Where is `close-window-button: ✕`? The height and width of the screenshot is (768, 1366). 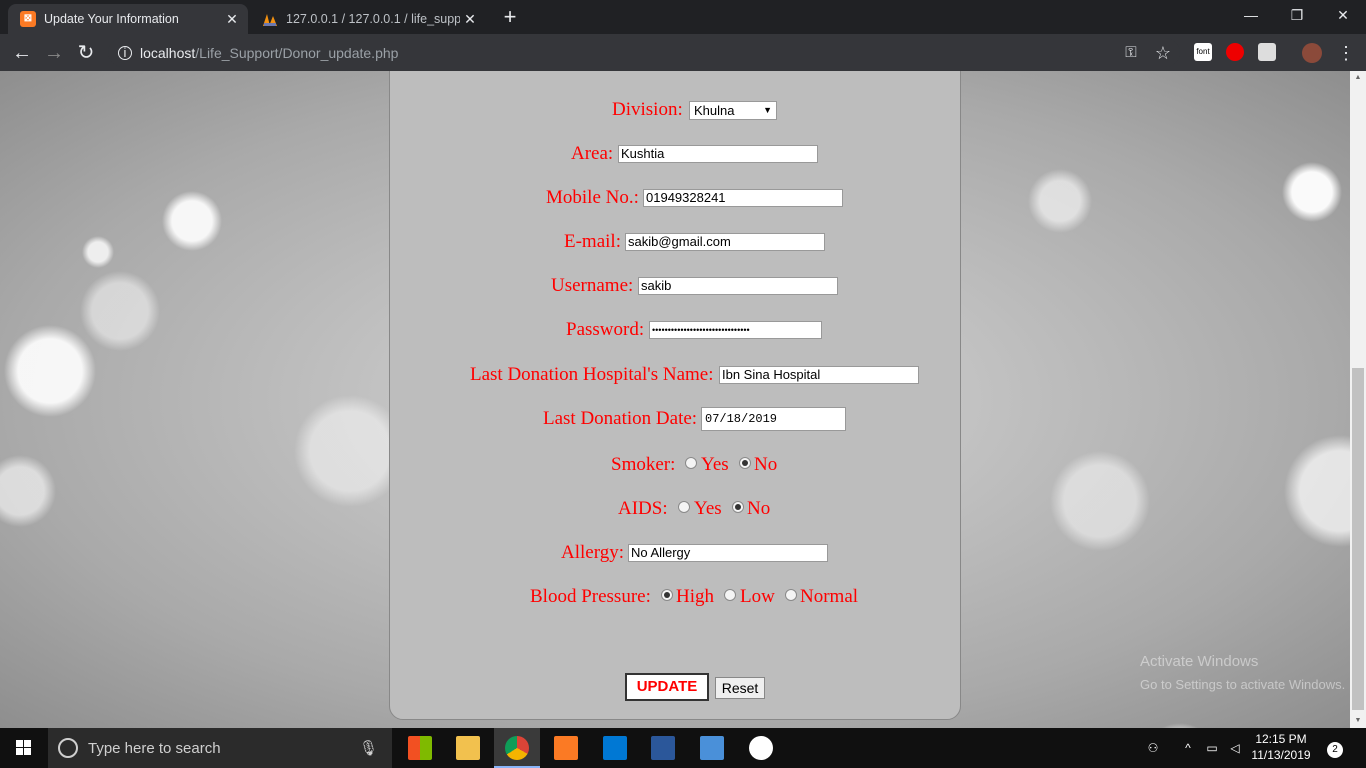 close-window-button: ✕ is located at coordinates (1343, 15).